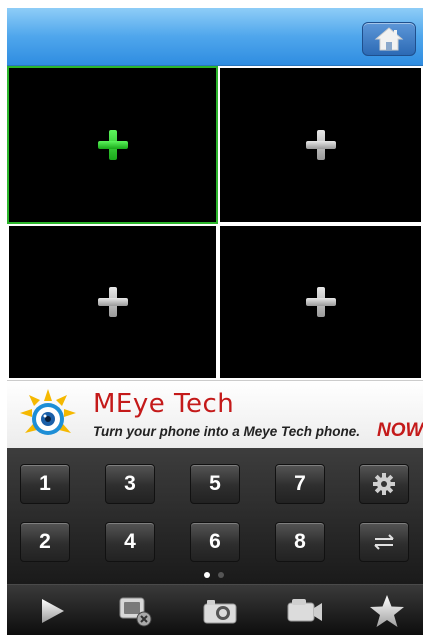  What do you see at coordinates (300, 484) in the screenshot?
I see `channel-key-7: 7` at bounding box center [300, 484].